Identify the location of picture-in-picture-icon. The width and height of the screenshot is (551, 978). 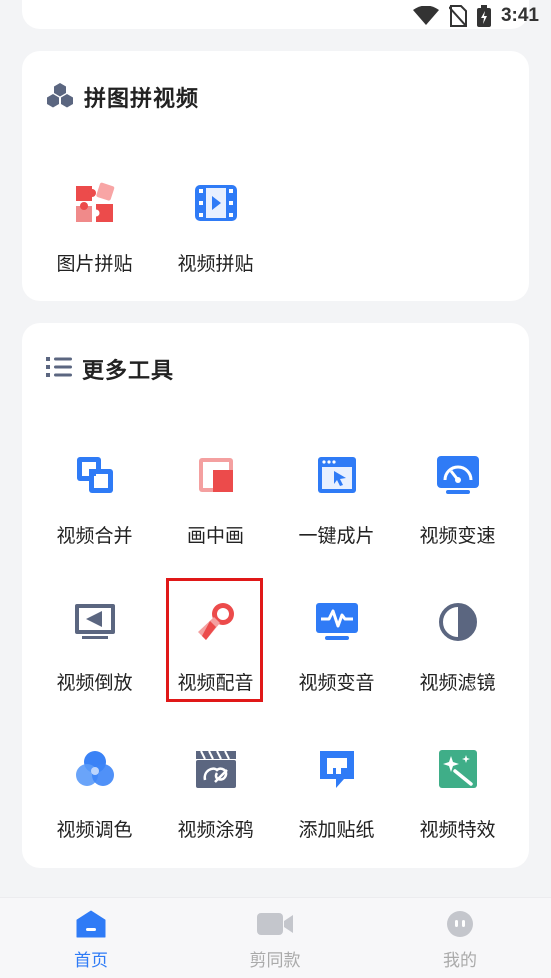
(216, 475).